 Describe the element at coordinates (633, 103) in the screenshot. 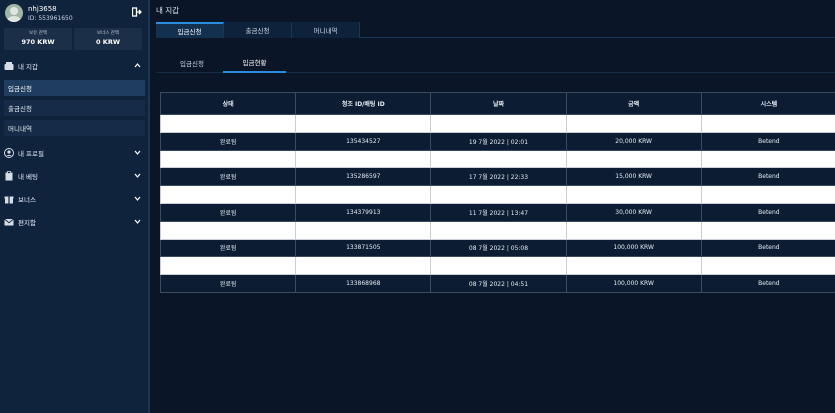

I see `column-header-amount: 금액` at that location.